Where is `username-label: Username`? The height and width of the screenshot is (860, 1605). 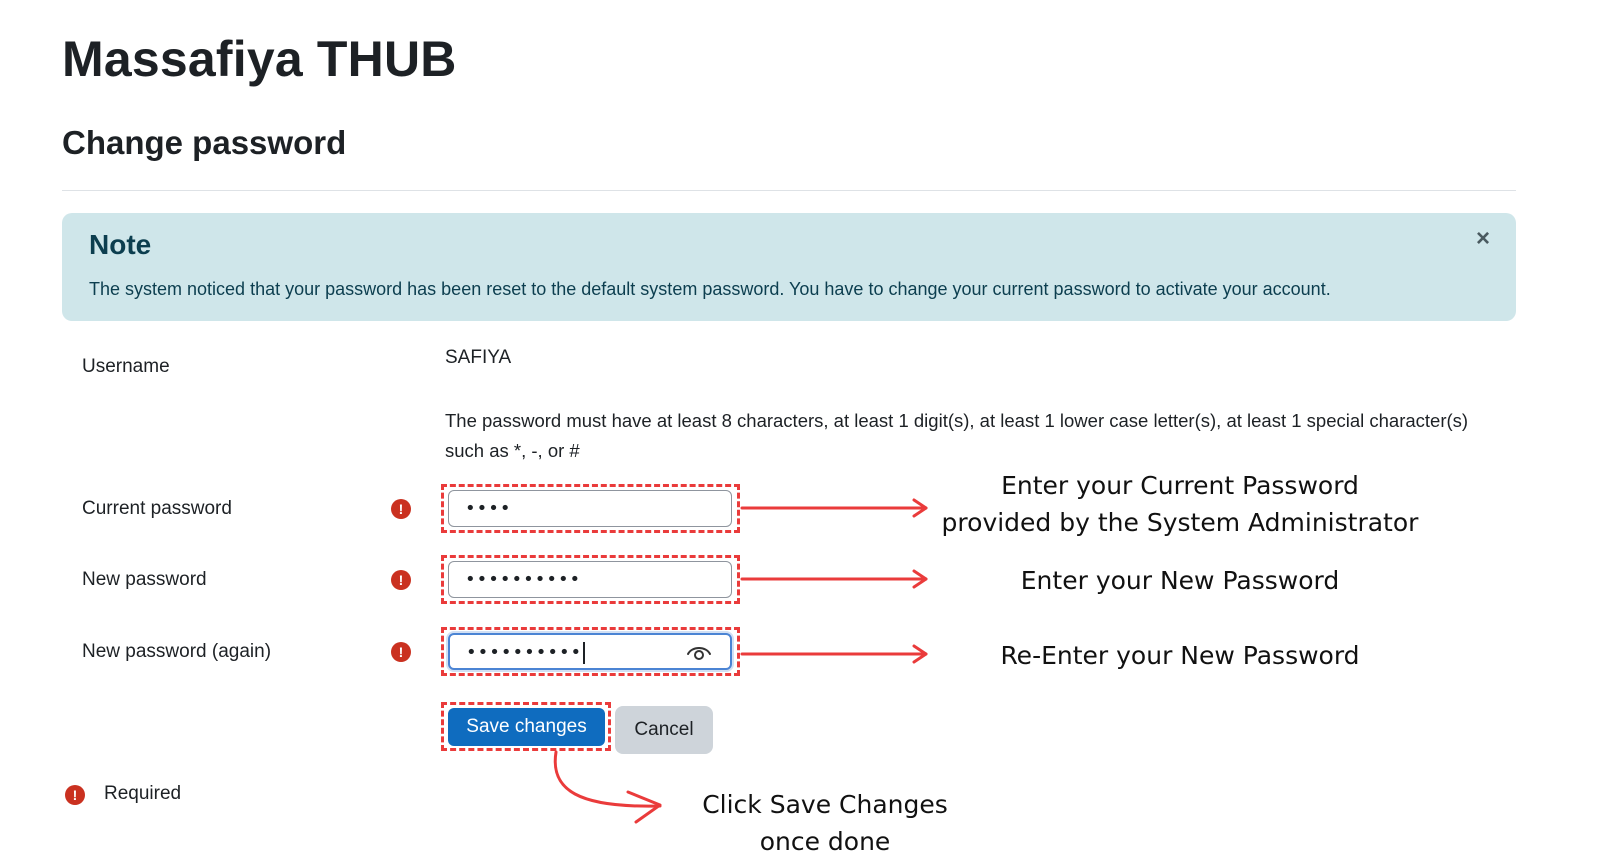
username-label: Username is located at coordinates (126, 366).